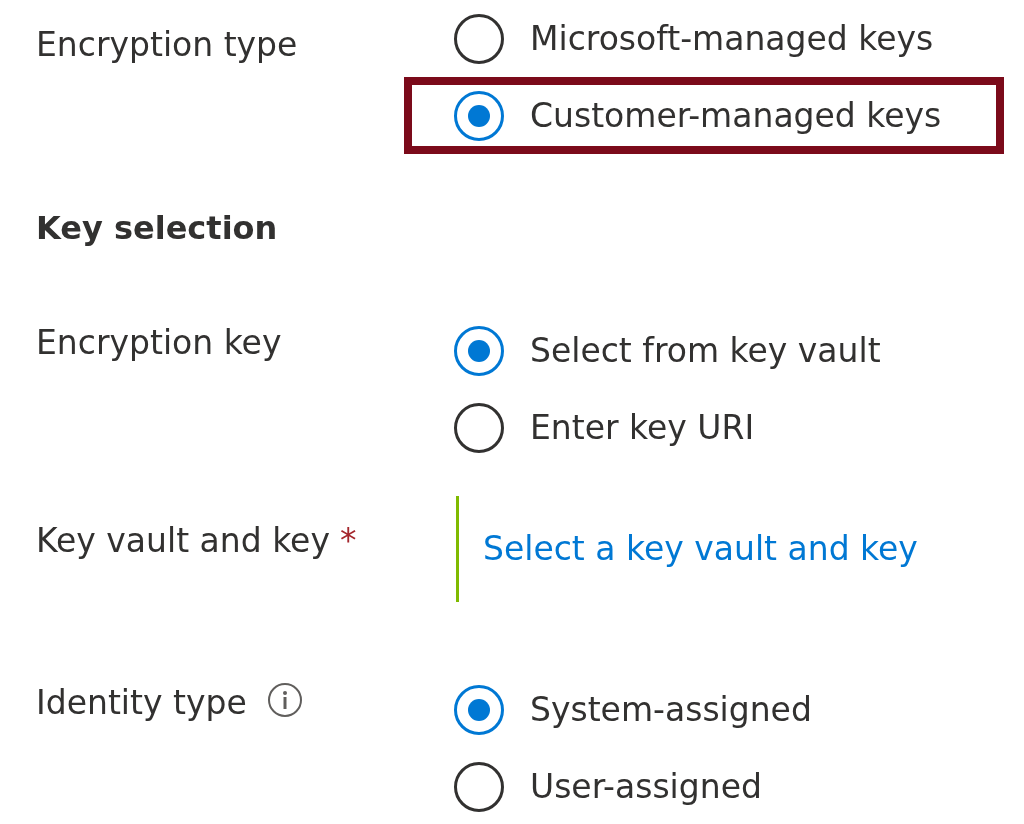 The height and width of the screenshot is (824, 1024). Describe the element at coordinates (183, 540) in the screenshot. I see `field-label: Key vault and key` at that location.